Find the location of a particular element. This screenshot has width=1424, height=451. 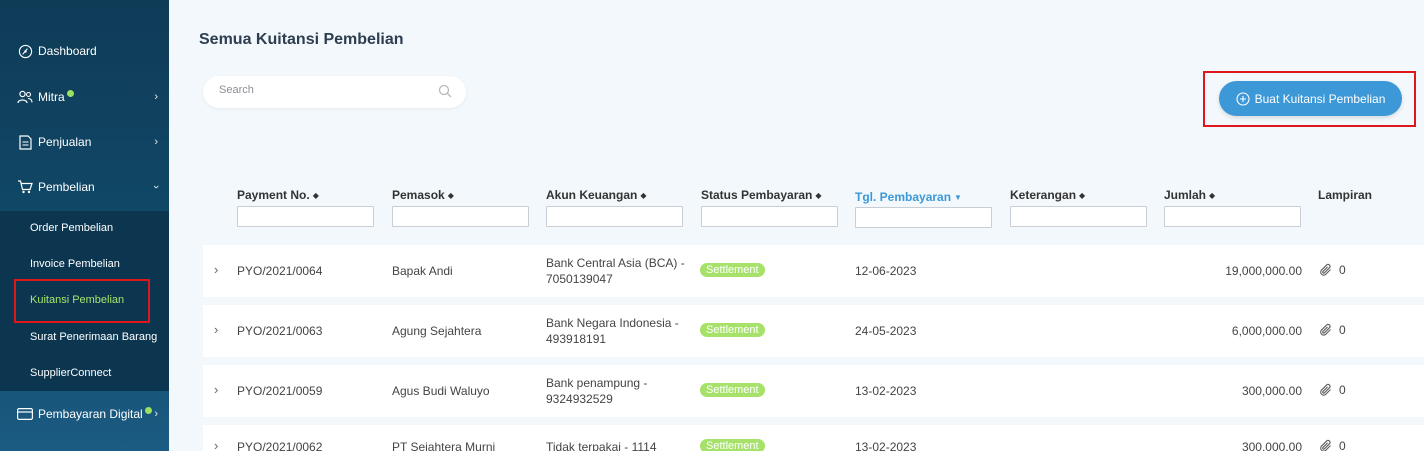

supplier: PT Sejahtera Murni is located at coordinates (444, 445).